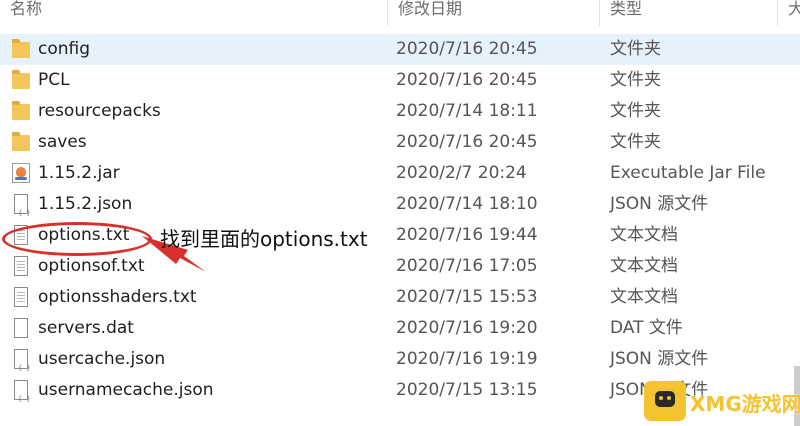 This screenshot has height=426, width=800. Describe the element at coordinates (467, 297) in the screenshot. I see `file-date-modified: 2020/7/15 15:53` at that location.